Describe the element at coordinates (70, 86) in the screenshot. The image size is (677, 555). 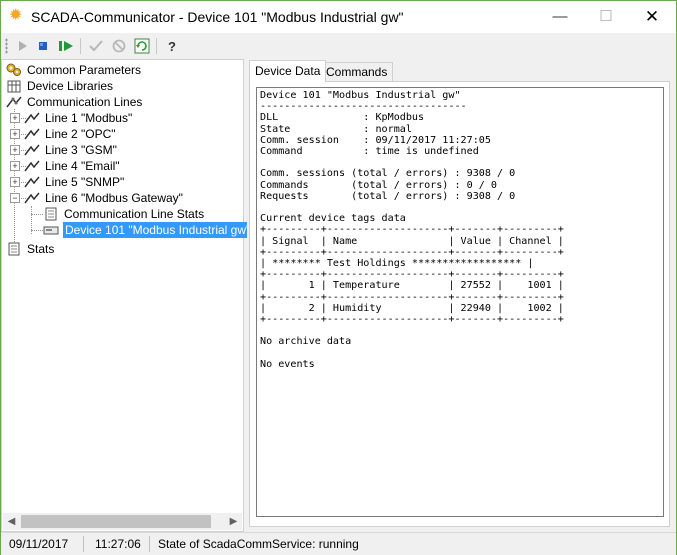
I see `tree-item-label: Device Libraries` at that location.